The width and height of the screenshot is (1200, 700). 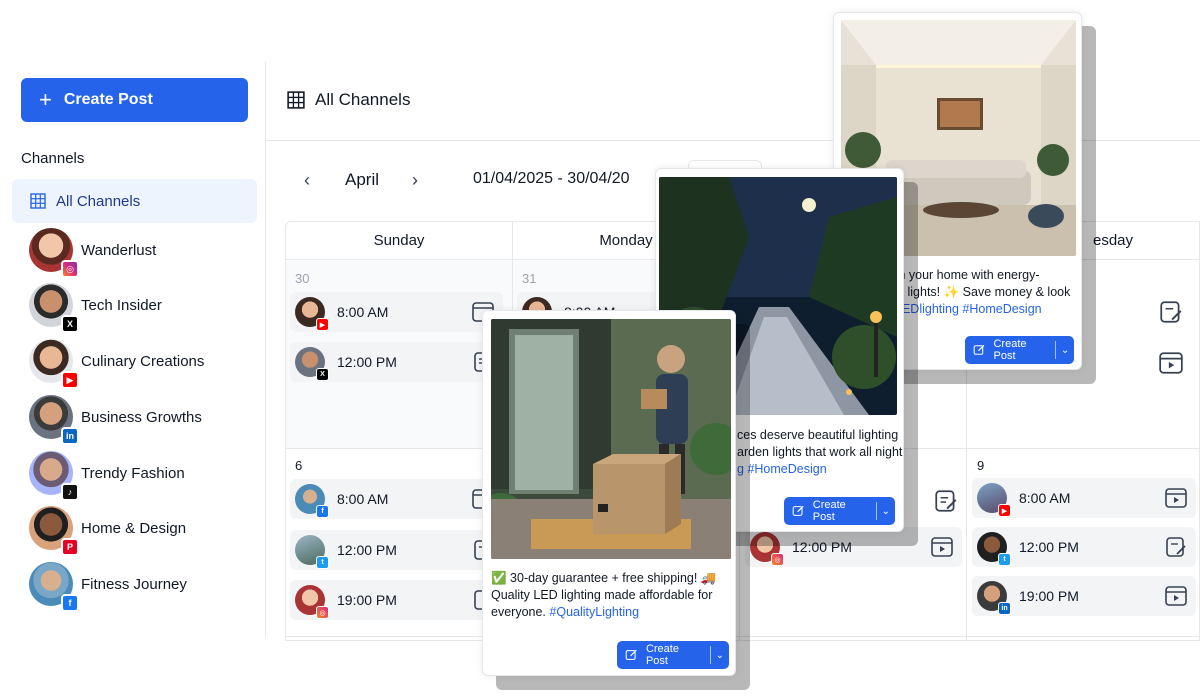 What do you see at coordinates (981, 465) in the screenshot?
I see `date-number: 9` at bounding box center [981, 465].